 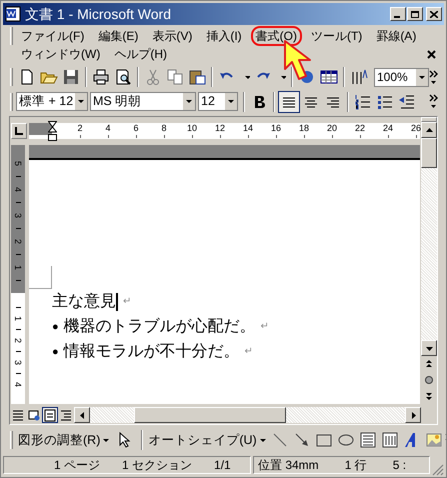 I want to click on line-icon, so click(x=279, y=440).